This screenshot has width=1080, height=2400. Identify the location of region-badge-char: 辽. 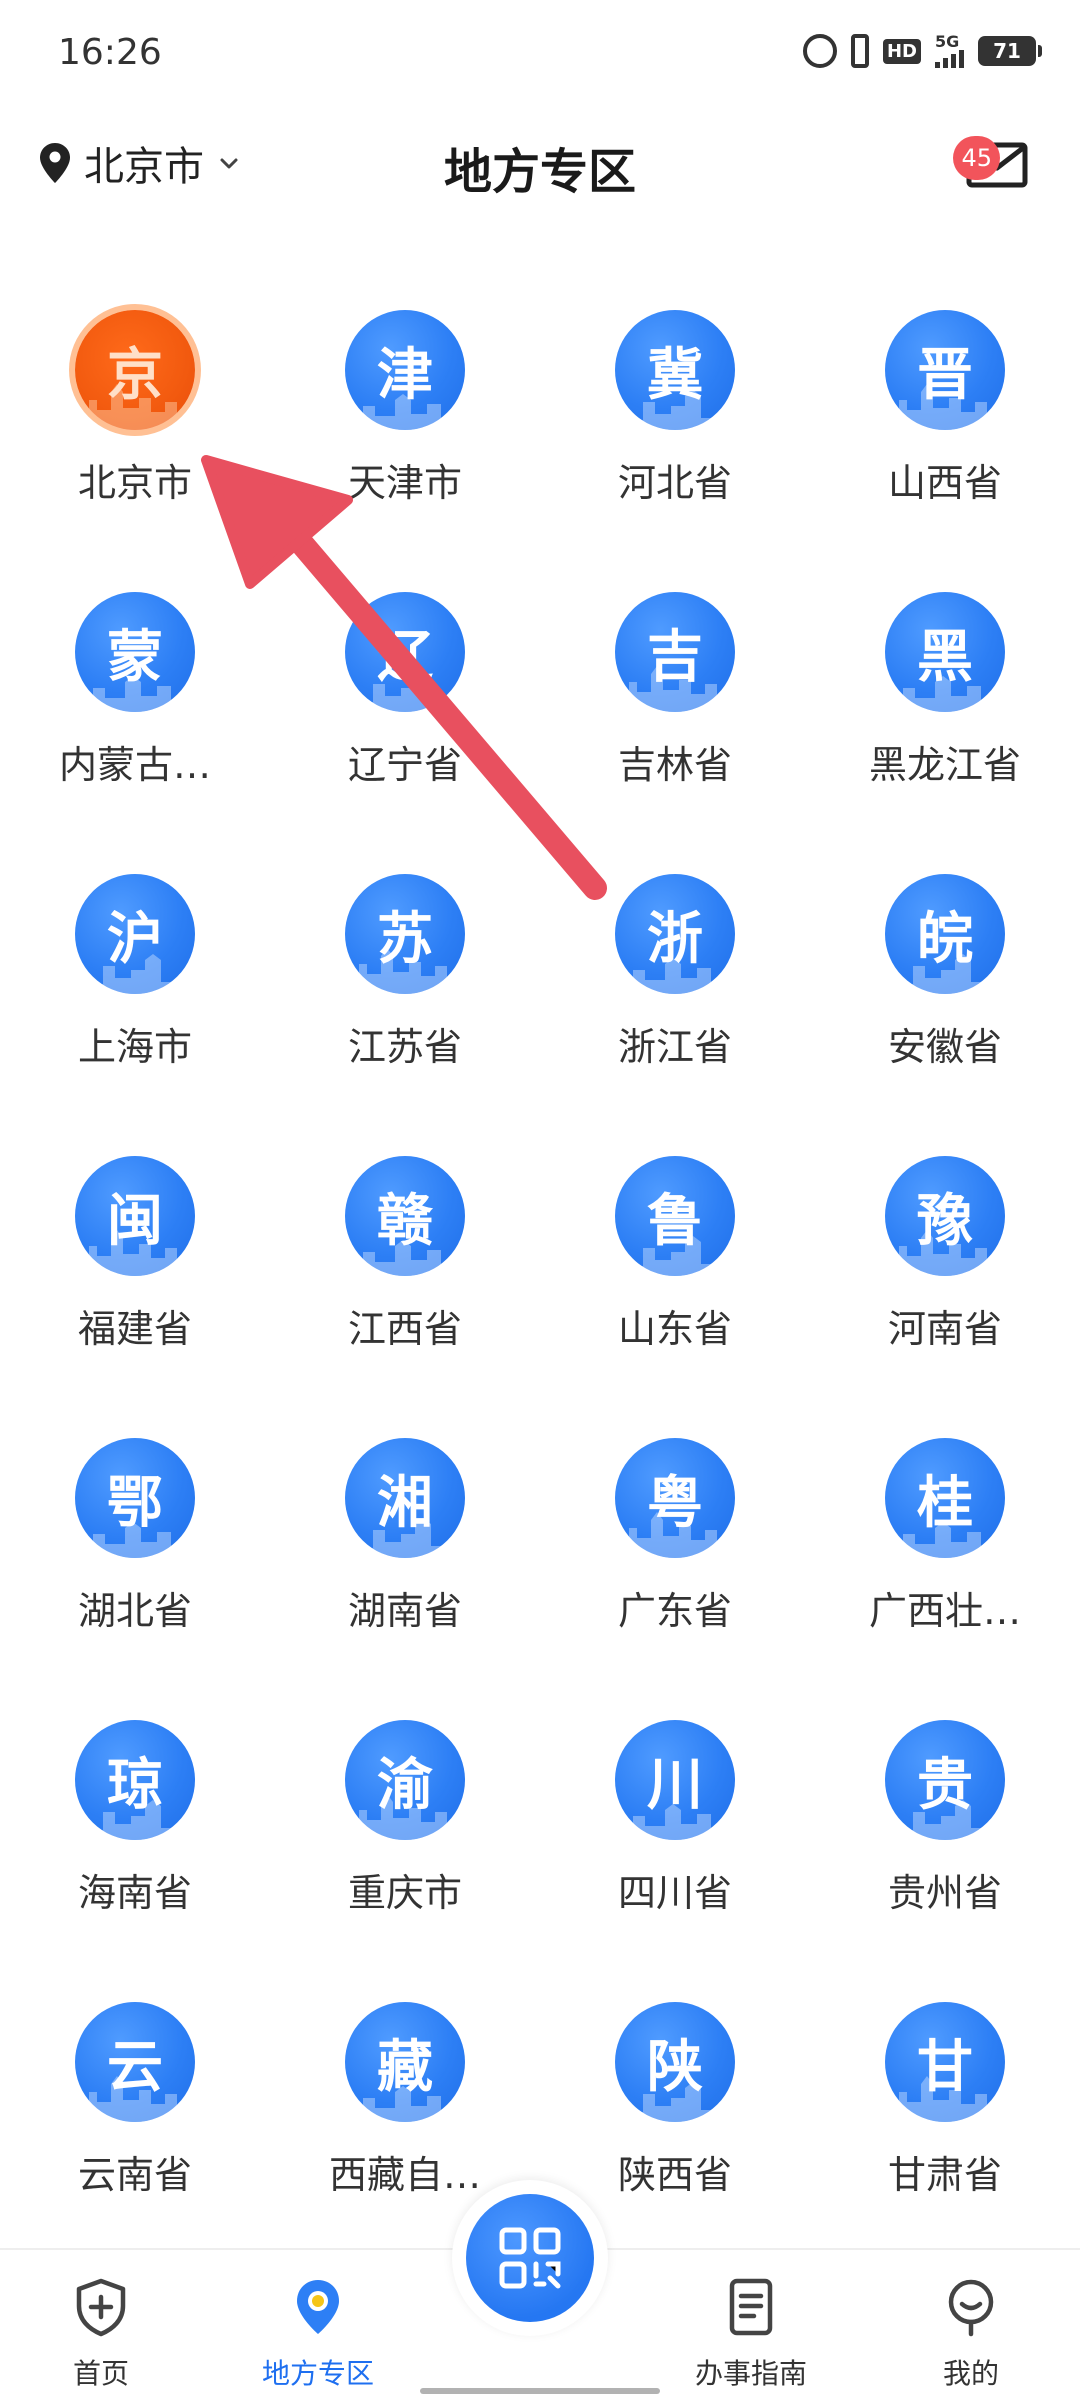
(405, 657).